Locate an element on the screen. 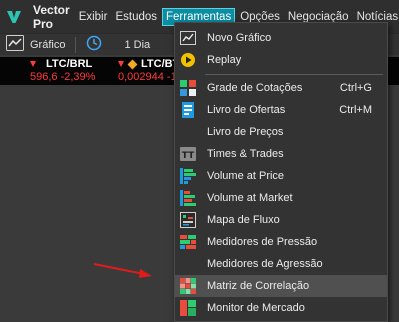 This screenshot has width=399, height=322. menu-item-livro-de-precos: Livro de Preços is located at coordinates (281, 132).